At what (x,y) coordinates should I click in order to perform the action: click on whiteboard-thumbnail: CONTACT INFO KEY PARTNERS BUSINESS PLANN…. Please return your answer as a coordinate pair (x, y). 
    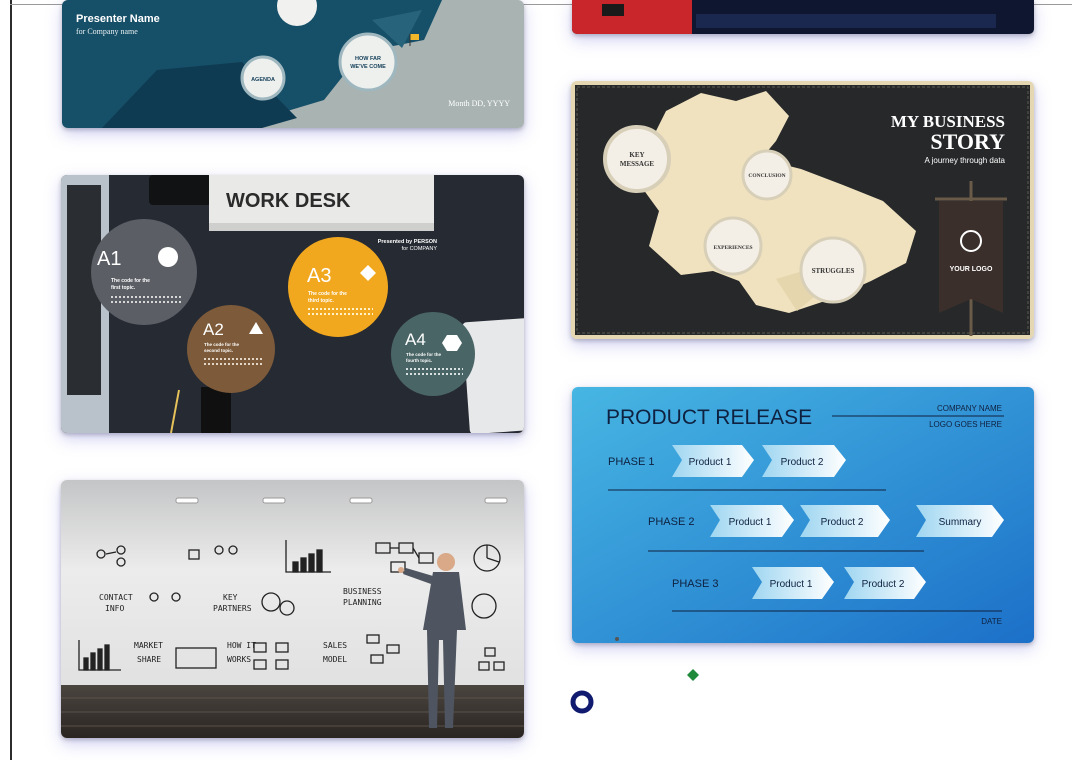
    Looking at the image, I should click on (292, 609).